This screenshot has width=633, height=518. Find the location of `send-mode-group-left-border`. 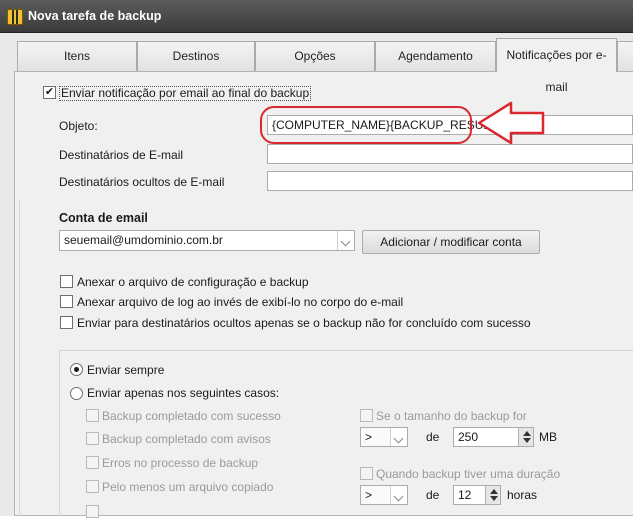

send-mode-group-left-border is located at coordinates (59, 433).